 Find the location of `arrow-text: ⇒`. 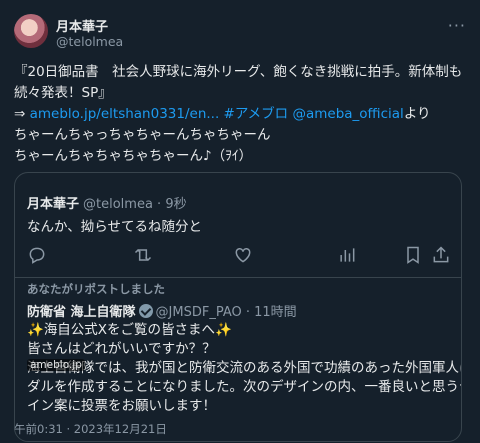

arrow-text: ⇒ is located at coordinates (22, 114).